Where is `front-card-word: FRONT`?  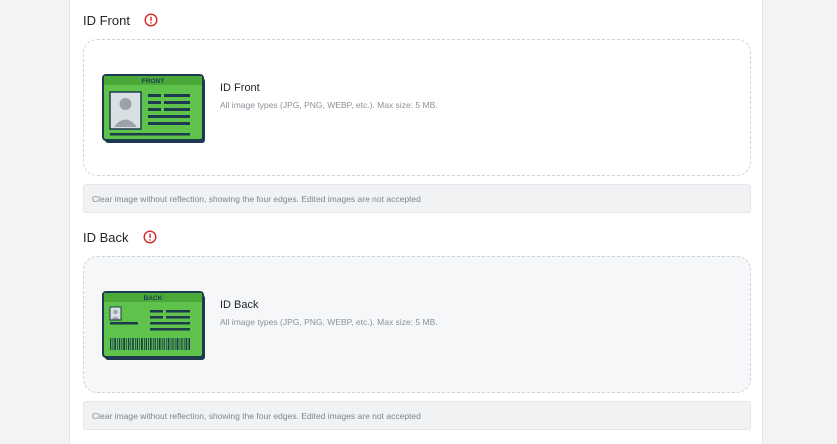 front-card-word: FRONT is located at coordinates (153, 81).